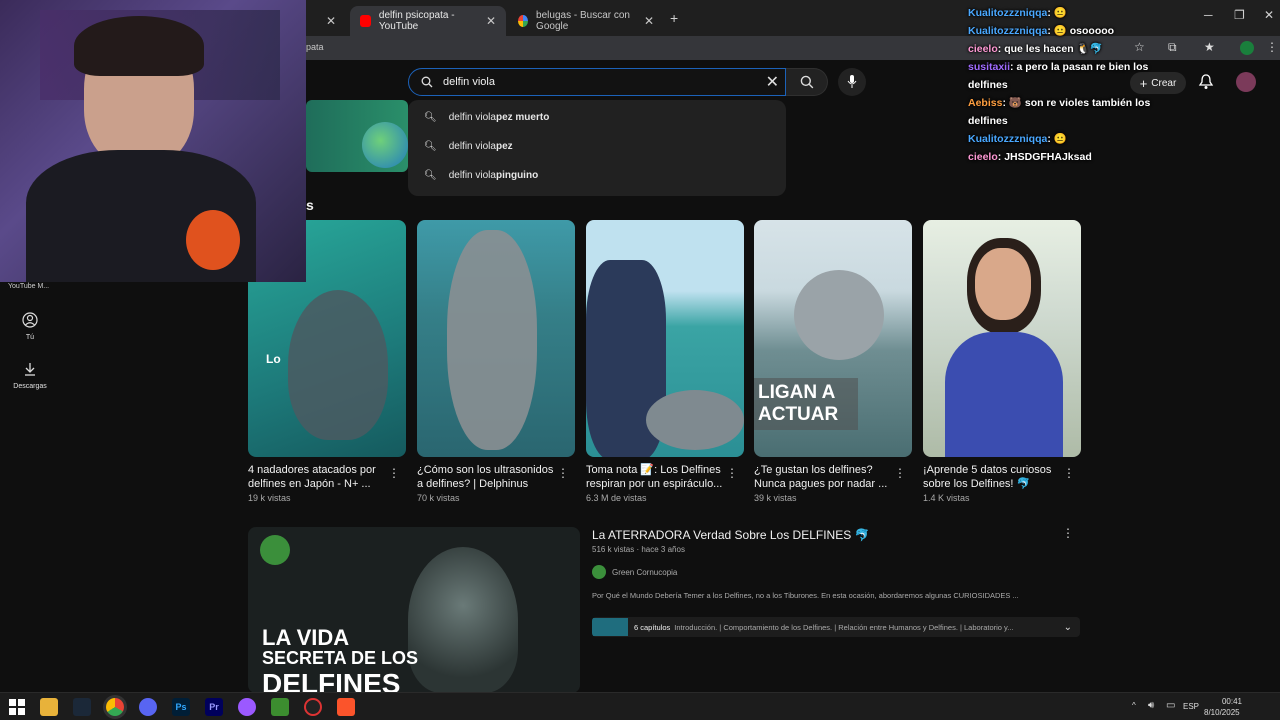  What do you see at coordinates (416, 21) in the screenshot?
I see `tab-label: delfin psicopata - YouTube` at bounding box center [416, 21].